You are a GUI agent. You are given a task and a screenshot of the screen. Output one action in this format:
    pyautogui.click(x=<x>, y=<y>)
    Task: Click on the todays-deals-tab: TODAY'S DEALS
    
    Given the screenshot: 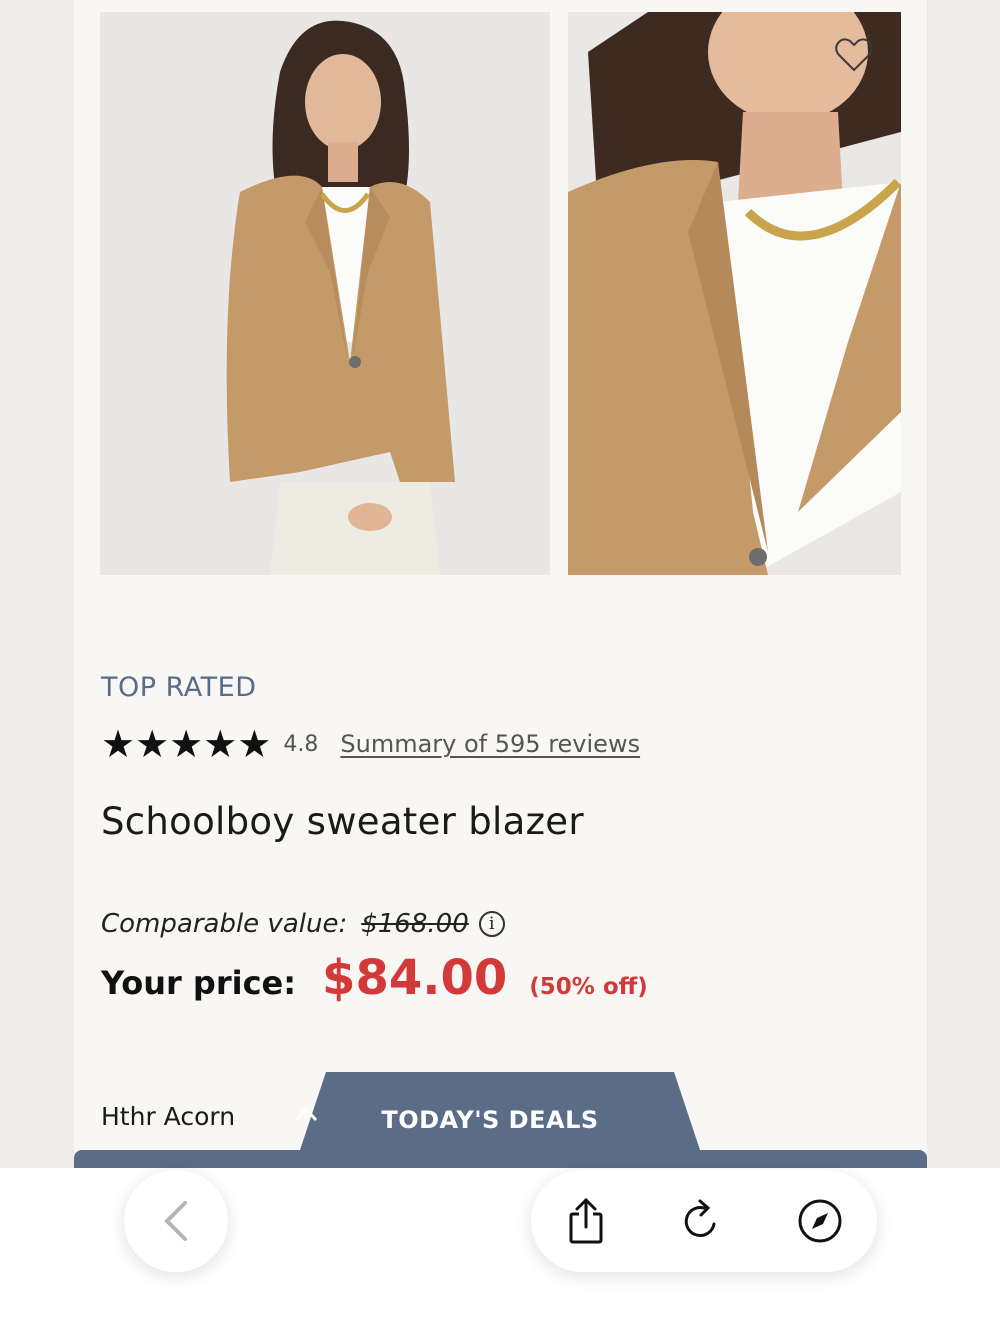 What is the action you would take?
    pyautogui.click(x=500, y=1120)
    